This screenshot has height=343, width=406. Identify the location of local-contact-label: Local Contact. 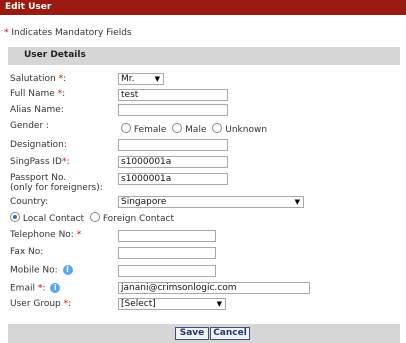
(53, 218).